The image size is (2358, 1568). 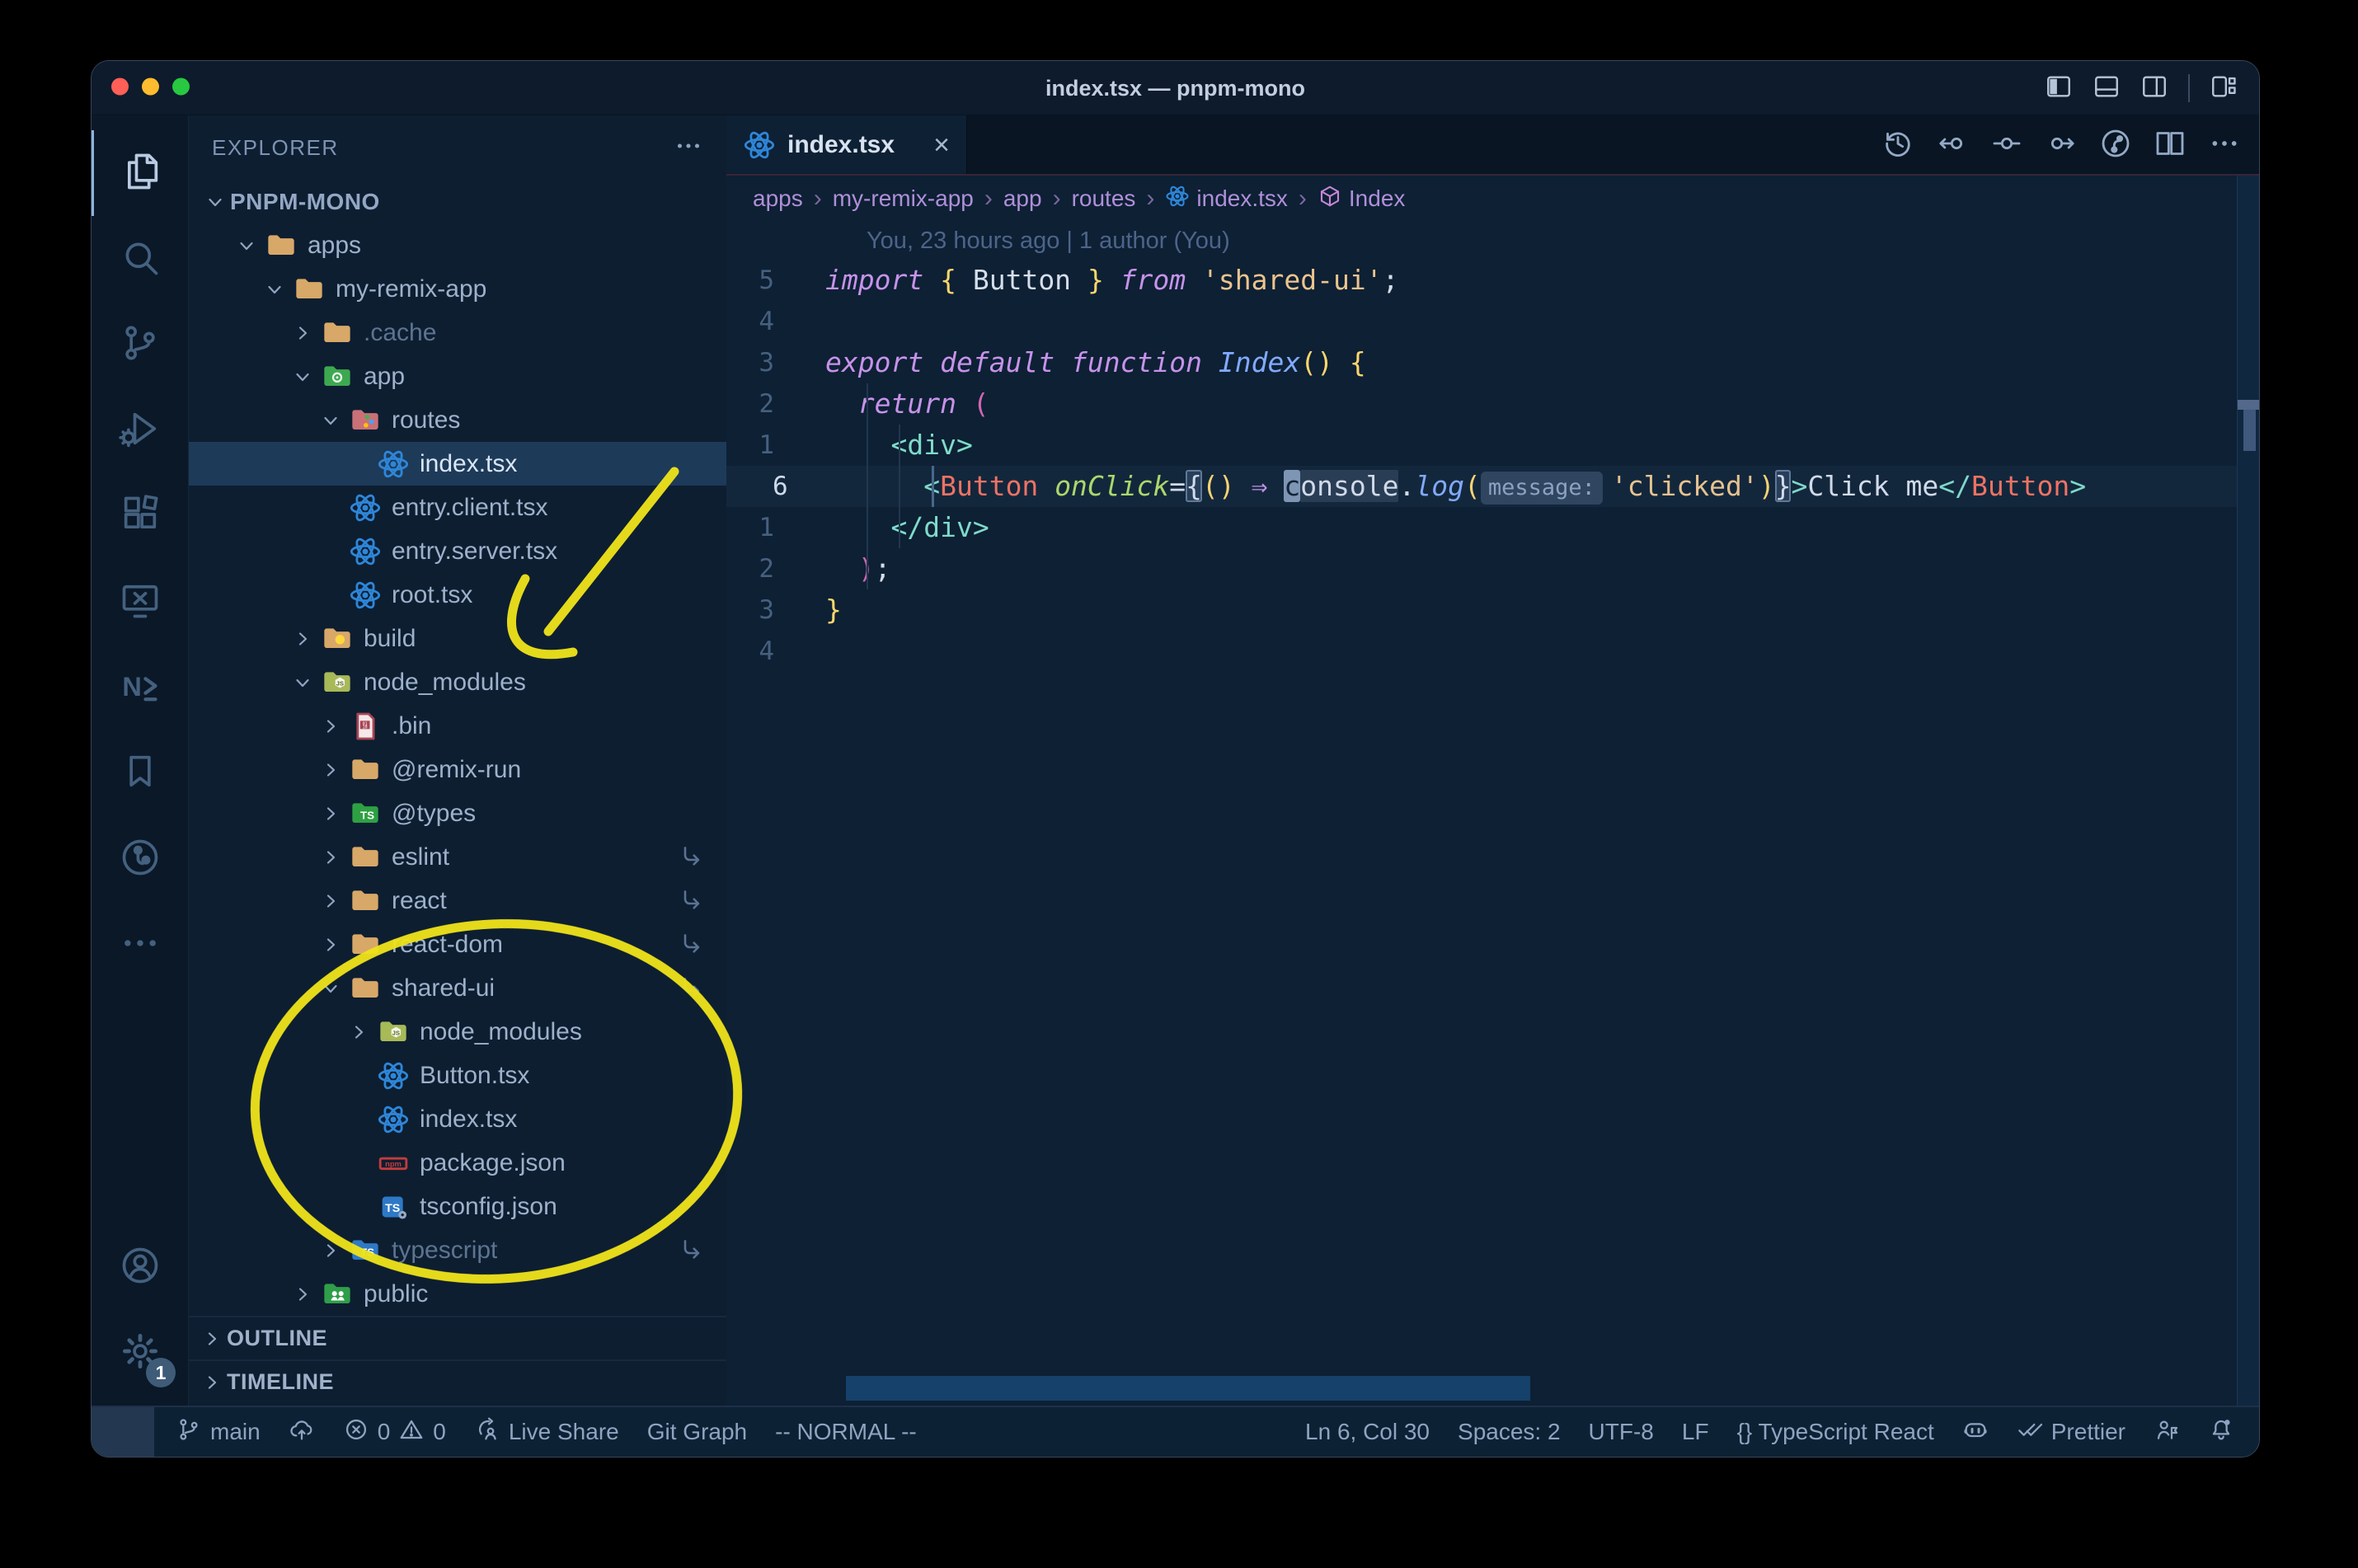 What do you see at coordinates (141, 1267) in the screenshot?
I see `activity-bar-item-accounts` at bounding box center [141, 1267].